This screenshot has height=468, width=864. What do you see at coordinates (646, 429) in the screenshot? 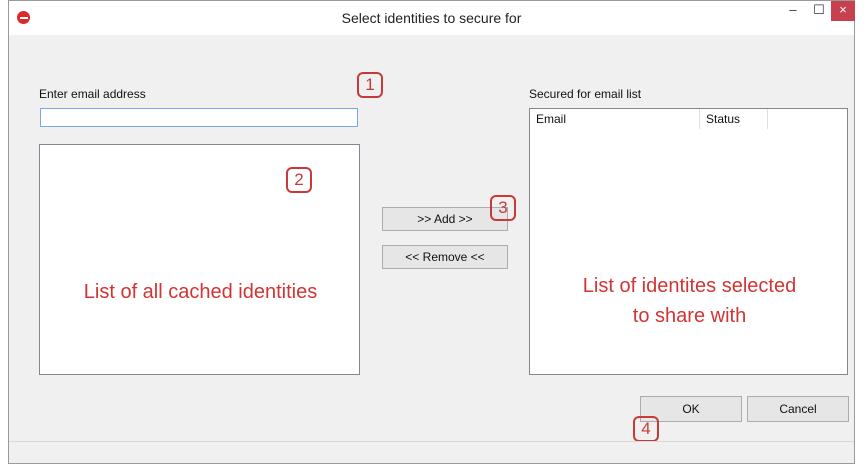
I see `callout-4: 4` at bounding box center [646, 429].